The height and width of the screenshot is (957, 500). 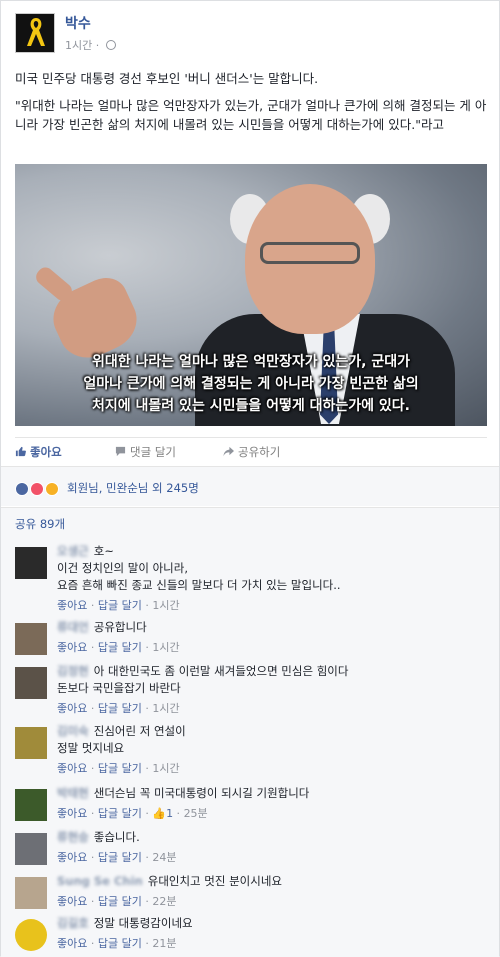 I want to click on reactions-text: 회원님, 민완순님 외 245명, so click(x=133, y=488).